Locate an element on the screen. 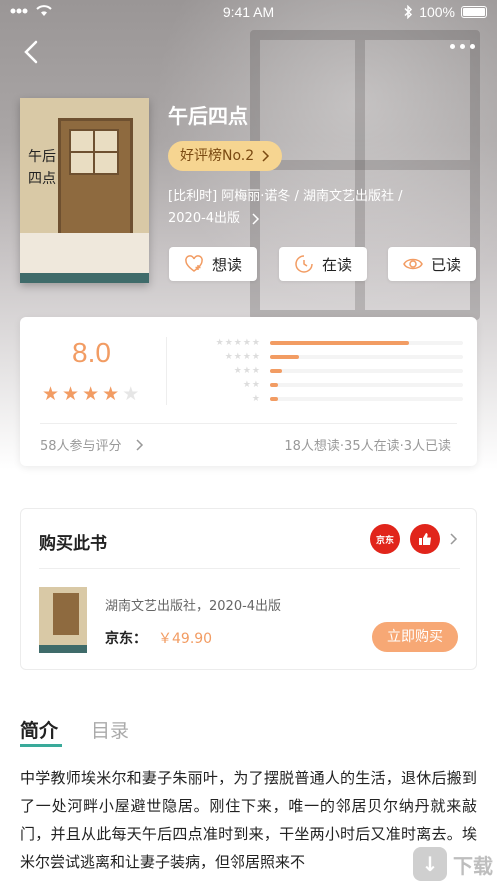 Image resolution: width=497 pixels, height=883 pixels. cover-window-art is located at coordinates (94, 152).